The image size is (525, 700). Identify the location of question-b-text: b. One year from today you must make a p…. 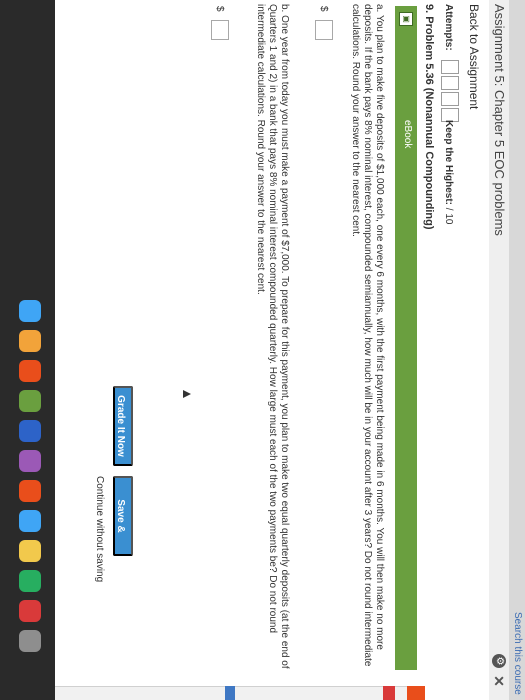
(272, 336).